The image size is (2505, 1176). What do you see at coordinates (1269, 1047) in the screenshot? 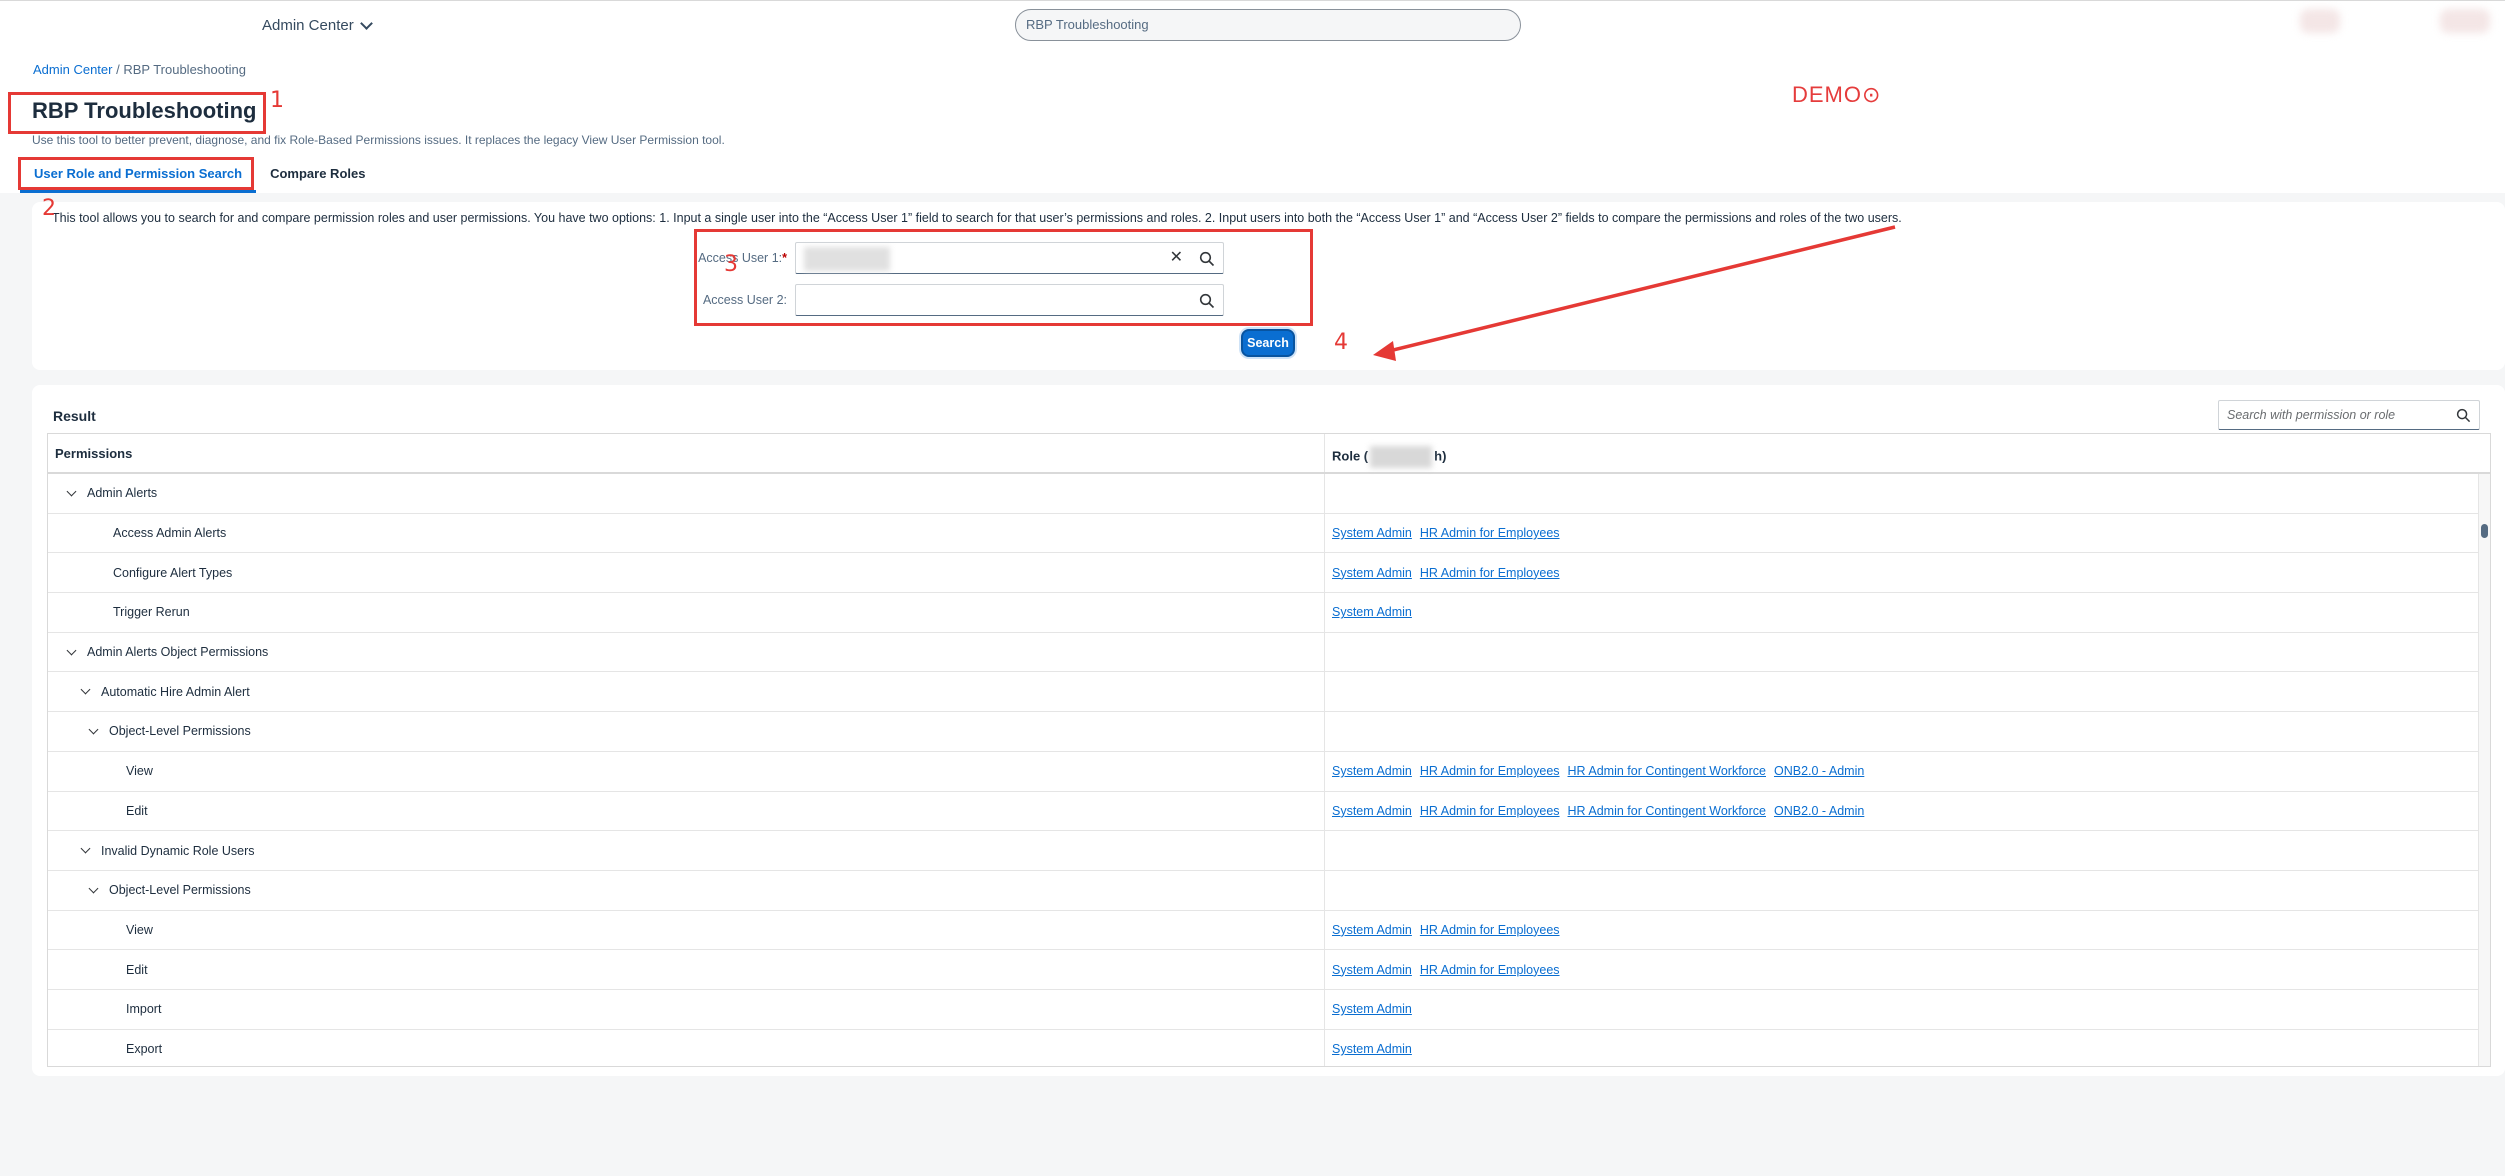
I see `table-row: Export System Admin` at bounding box center [1269, 1047].